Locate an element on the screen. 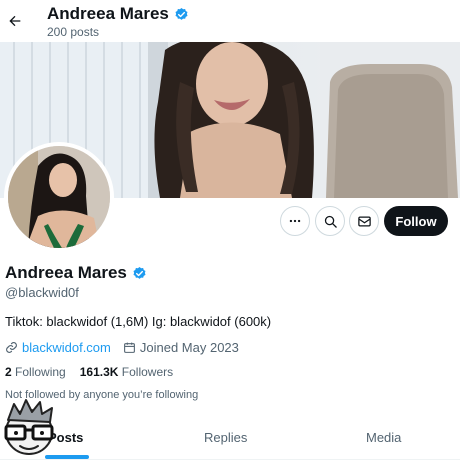  avatar is located at coordinates (59, 197).